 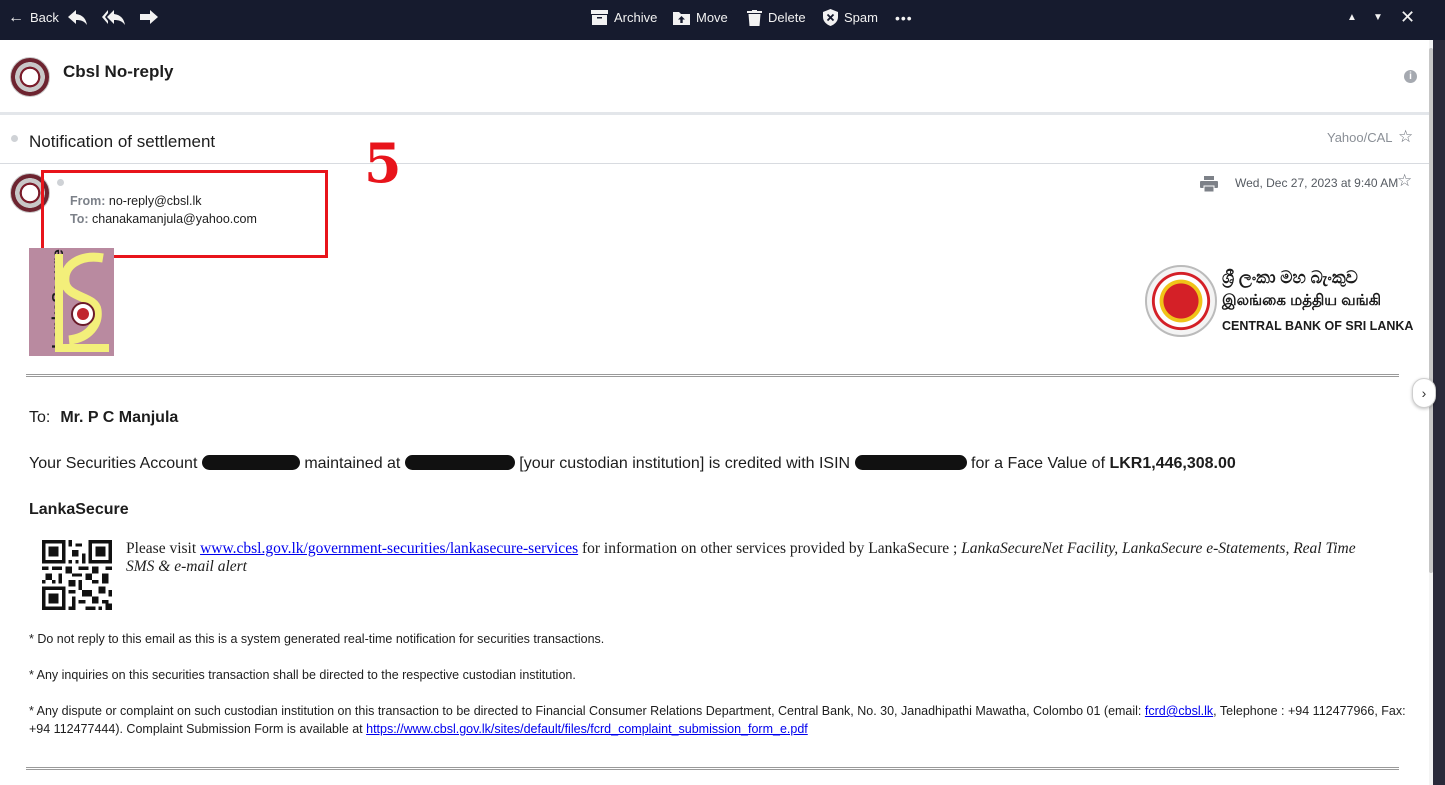 I want to click on move-folder-icon, so click(x=681, y=18).